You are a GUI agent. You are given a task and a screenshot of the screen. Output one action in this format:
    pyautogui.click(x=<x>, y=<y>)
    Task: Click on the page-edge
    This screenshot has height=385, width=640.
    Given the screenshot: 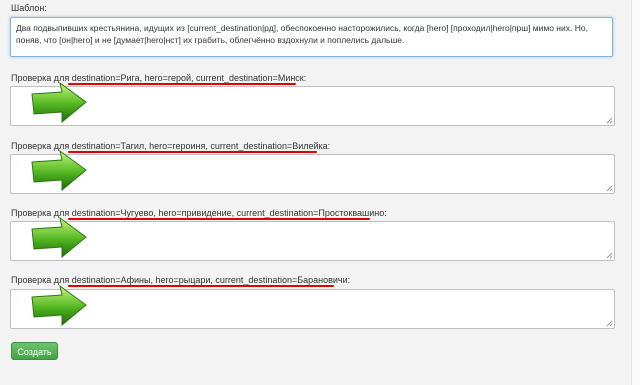 What is the action you would take?
    pyautogui.click(x=635, y=192)
    